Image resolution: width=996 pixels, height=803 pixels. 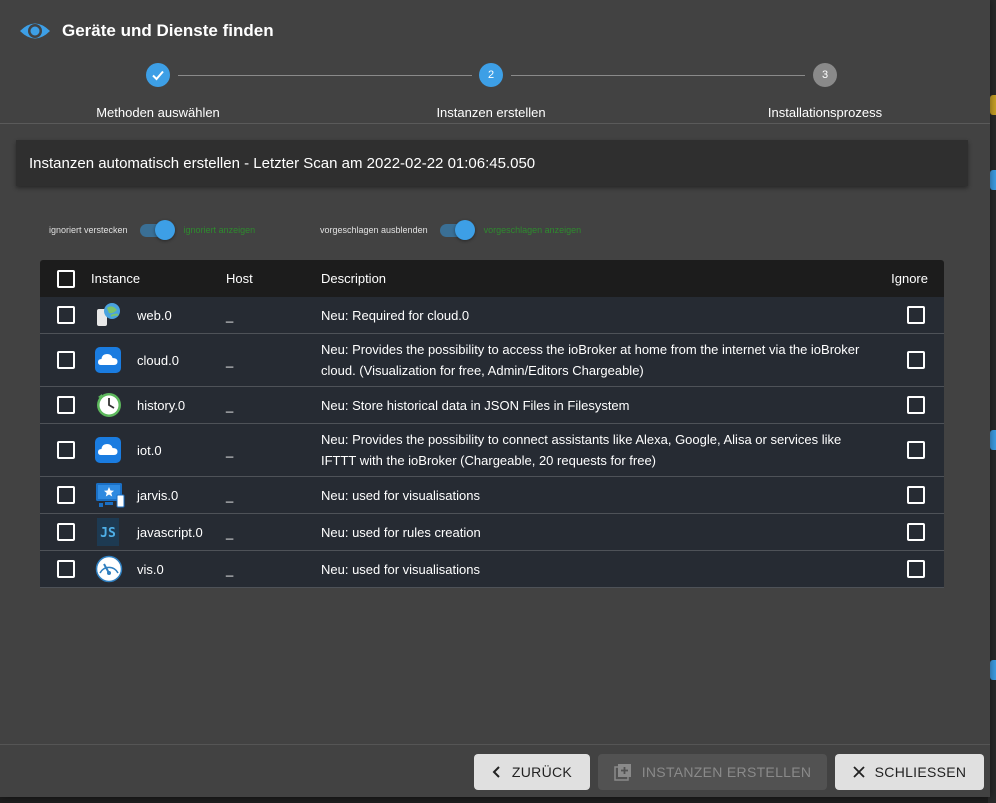 I want to click on close-button: SCHLIESSEN, so click(x=909, y=772).